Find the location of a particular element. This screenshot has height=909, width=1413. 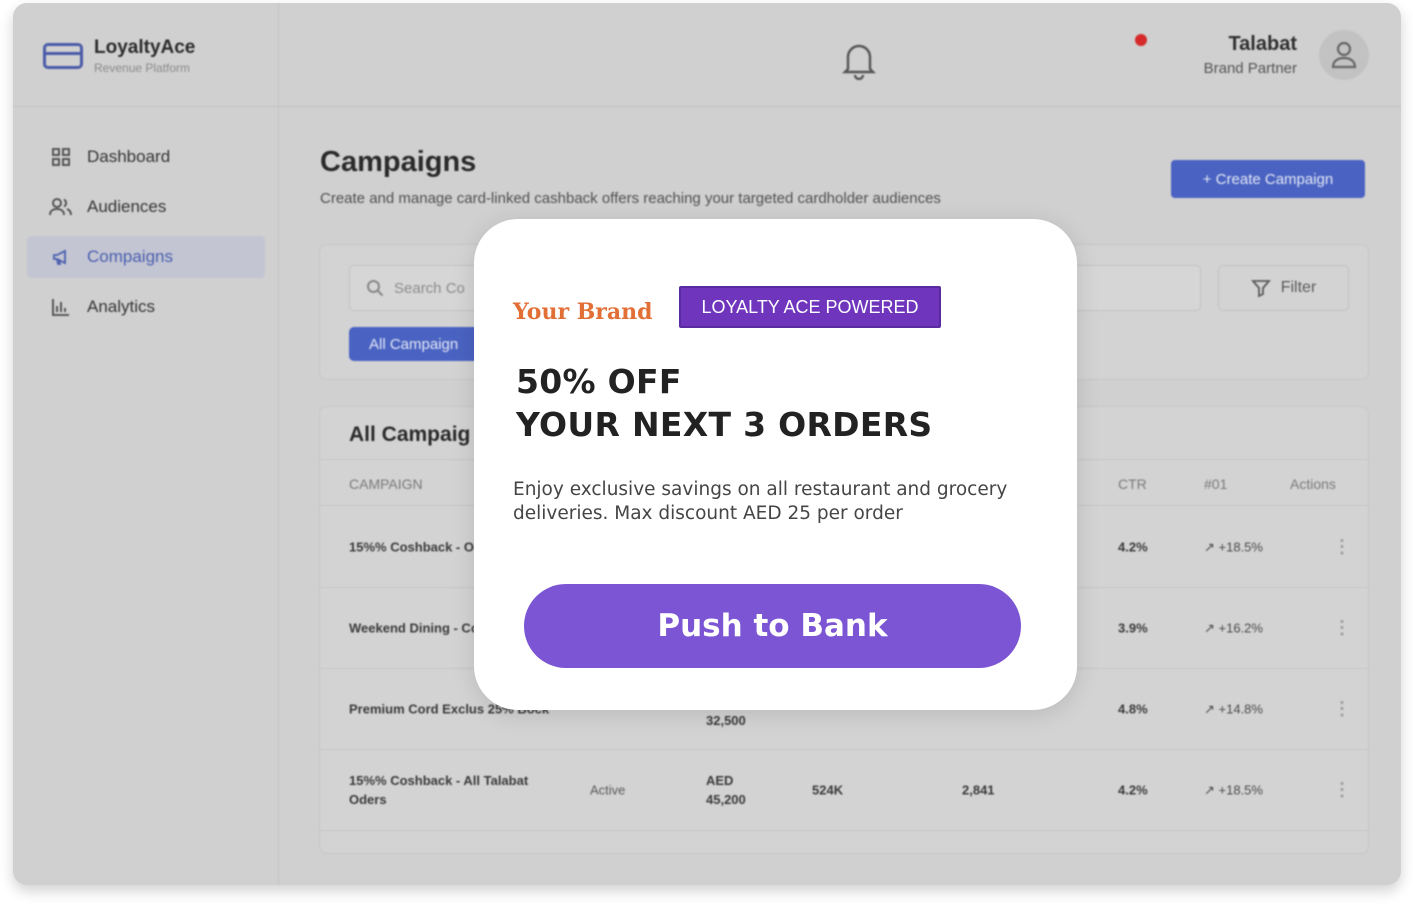

sidebar-item-label: Dashboard is located at coordinates (129, 156).